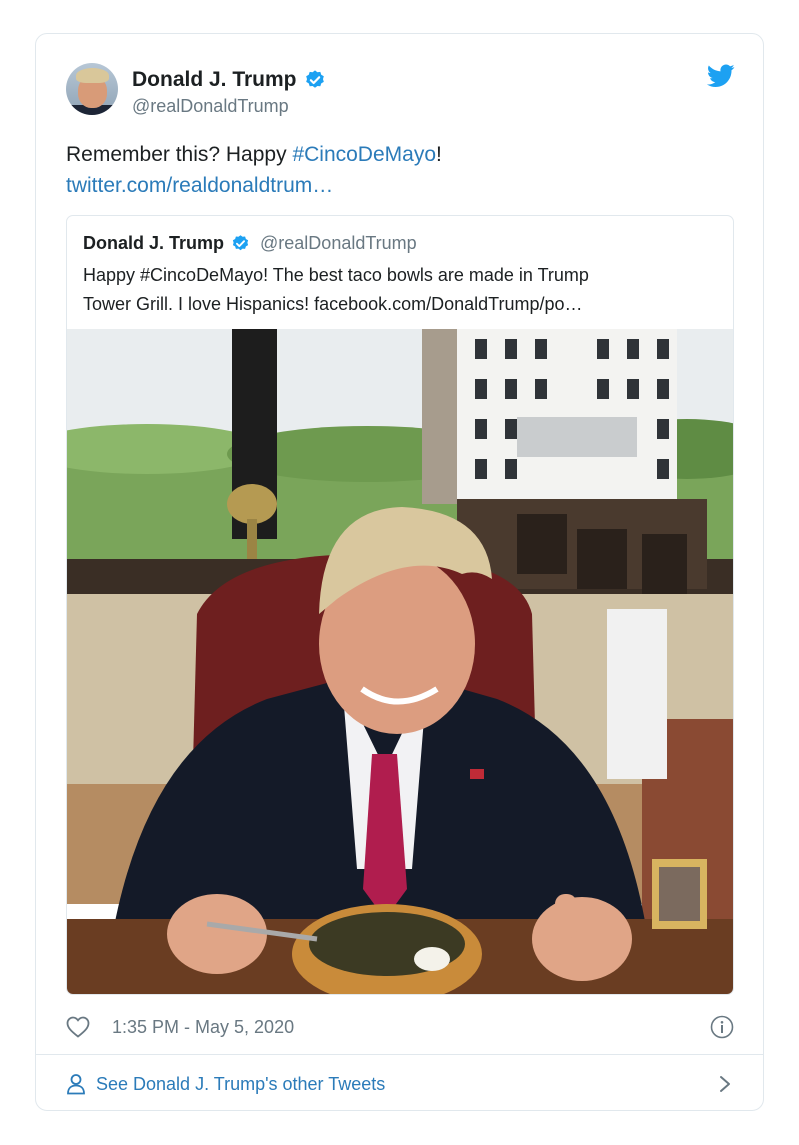  What do you see at coordinates (76, 1084) in the screenshot?
I see `person-icon` at bounding box center [76, 1084].